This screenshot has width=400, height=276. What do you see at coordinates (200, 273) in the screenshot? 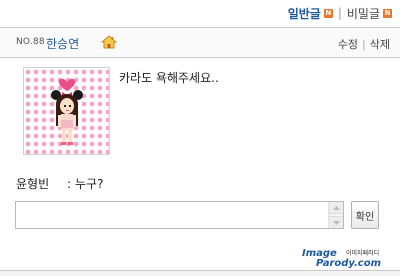
I see `bottom-divider` at bounding box center [200, 273].